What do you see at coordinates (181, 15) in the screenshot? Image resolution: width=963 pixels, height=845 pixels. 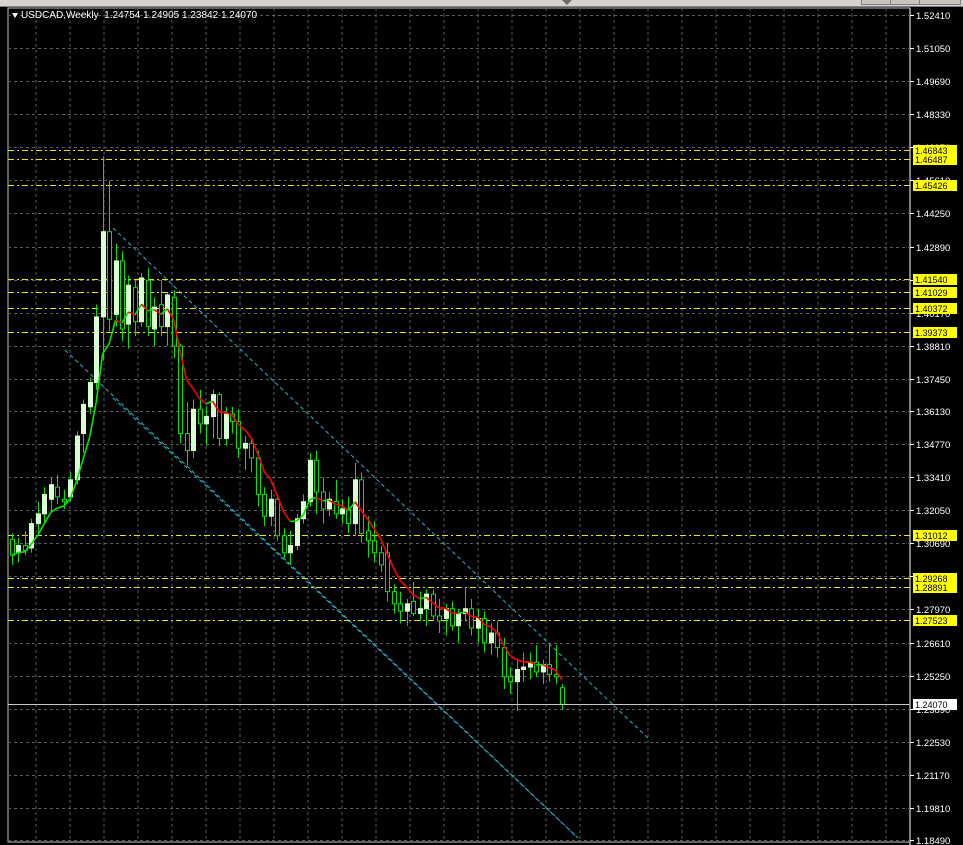 I see `ohlc-values: 1.24754 1.24905 1.23842 1.24070` at bounding box center [181, 15].